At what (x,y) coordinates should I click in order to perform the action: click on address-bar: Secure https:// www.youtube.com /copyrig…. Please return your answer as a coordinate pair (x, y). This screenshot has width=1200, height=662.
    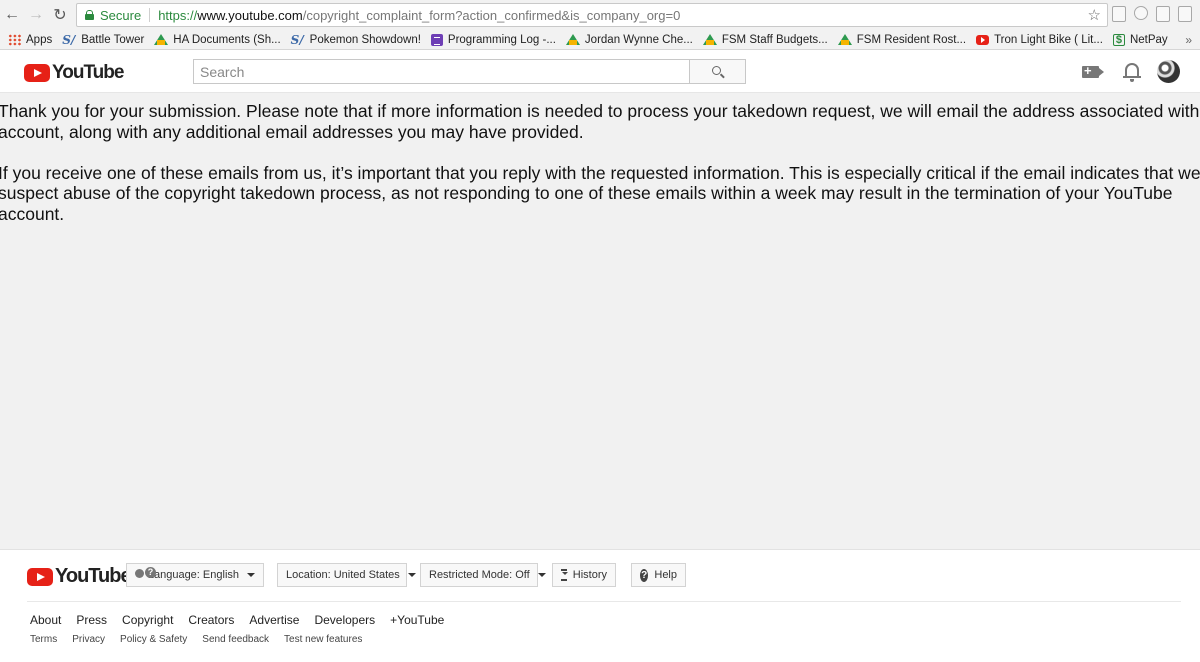
    Looking at the image, I should click on (592, 15).